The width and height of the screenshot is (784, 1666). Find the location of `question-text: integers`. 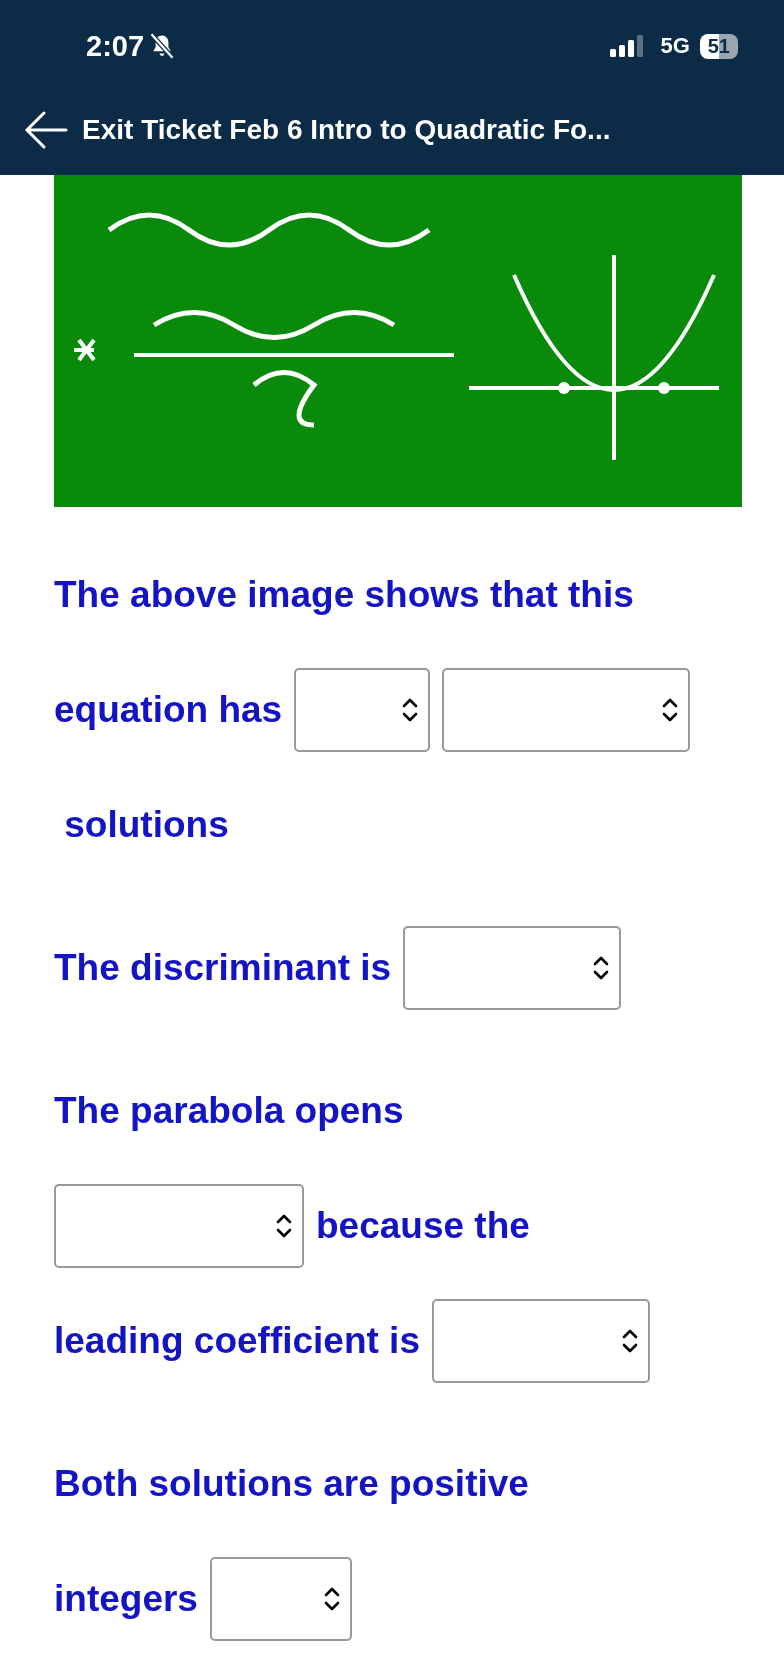

question-text: integers is located at coordinates (126, 1598).